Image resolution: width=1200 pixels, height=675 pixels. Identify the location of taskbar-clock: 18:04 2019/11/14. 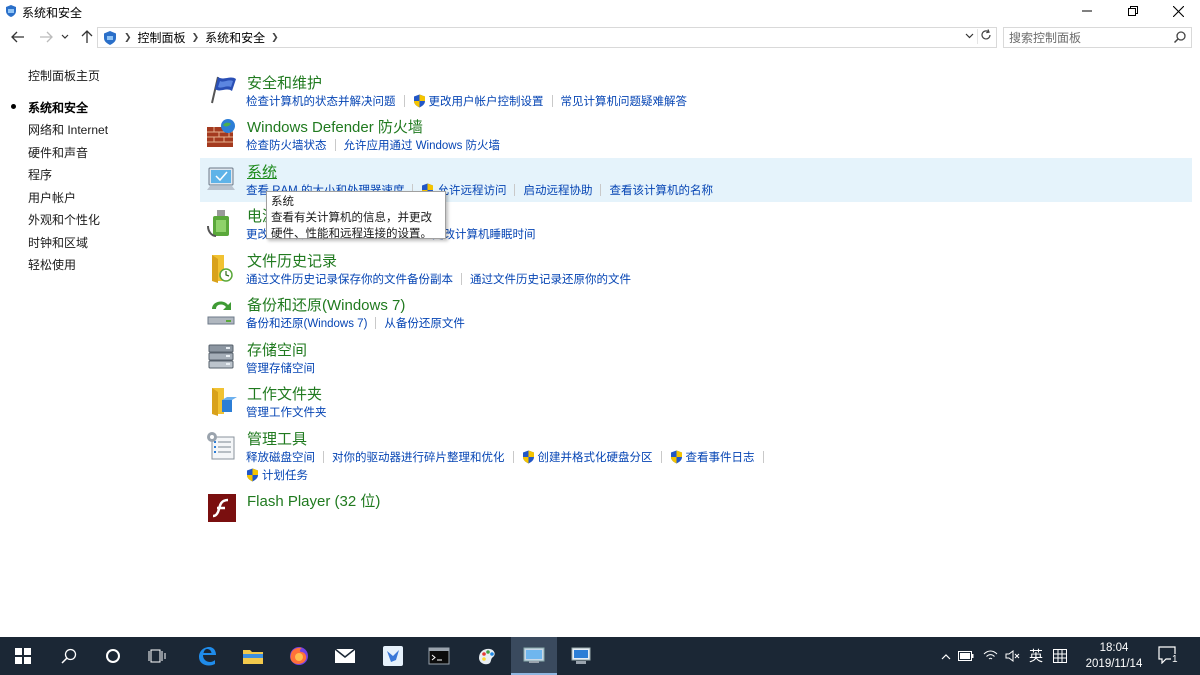
(1114, 656).